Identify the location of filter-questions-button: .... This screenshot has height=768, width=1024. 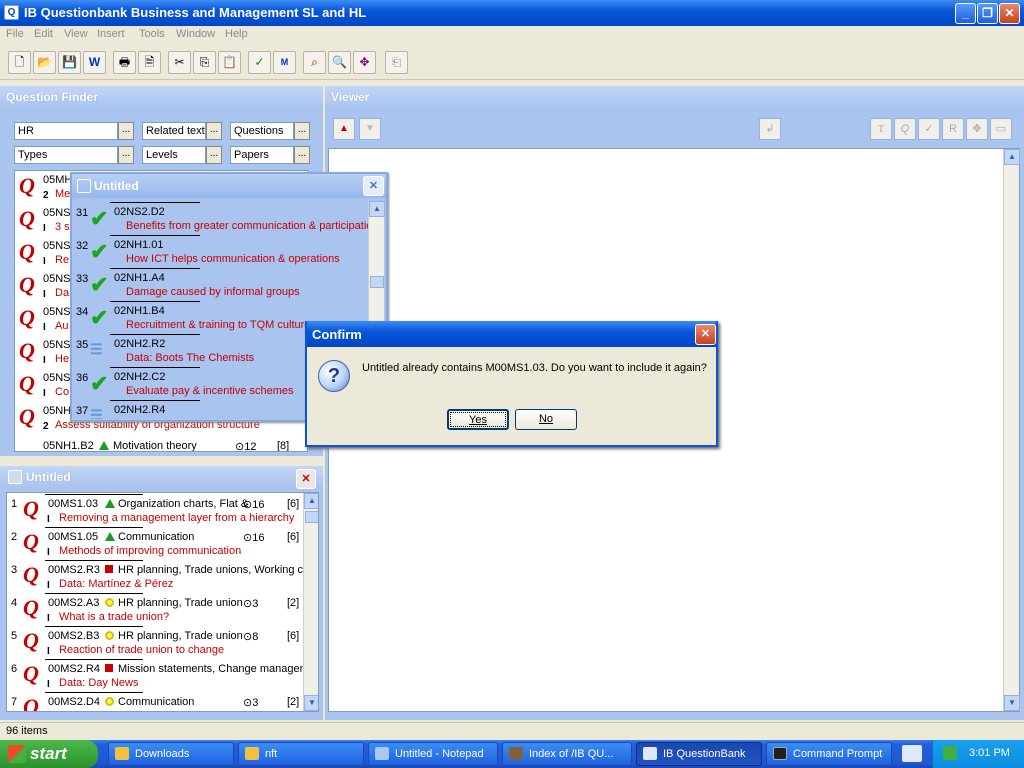
(302, 131).